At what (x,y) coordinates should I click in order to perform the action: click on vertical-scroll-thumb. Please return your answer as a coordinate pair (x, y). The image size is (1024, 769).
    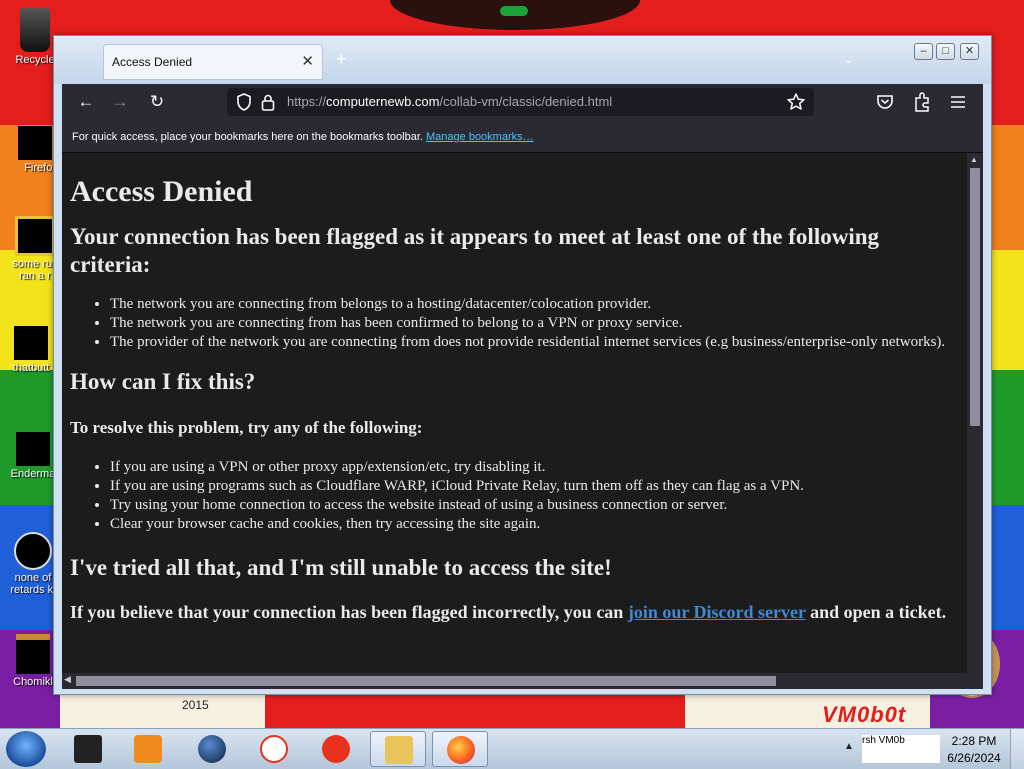
    Looking at the image, I should click on (975, 297).